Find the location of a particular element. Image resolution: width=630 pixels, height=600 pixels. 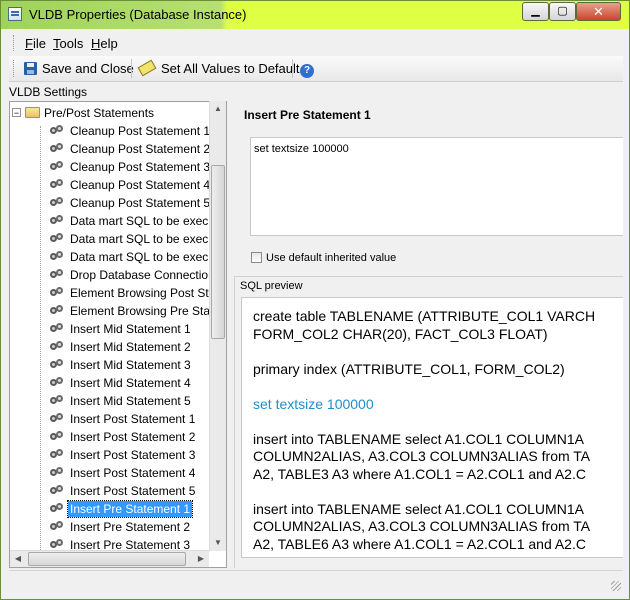

tree-item-label: Cleanup Post Statement 4 is located at coordinates (140, 185).